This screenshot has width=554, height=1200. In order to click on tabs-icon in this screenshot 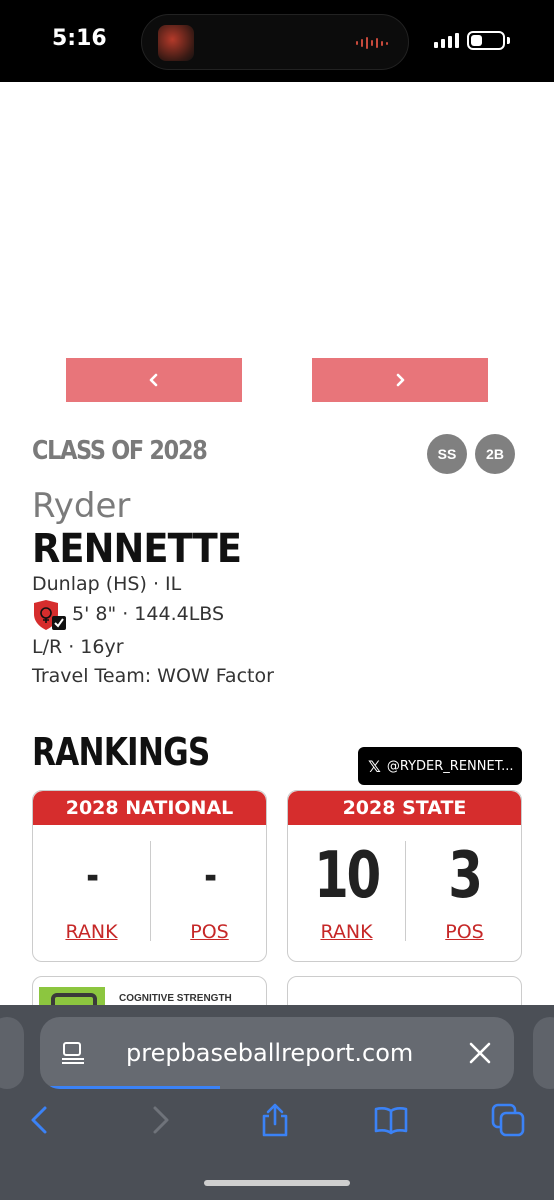, I will do `click(508, 1120)`.